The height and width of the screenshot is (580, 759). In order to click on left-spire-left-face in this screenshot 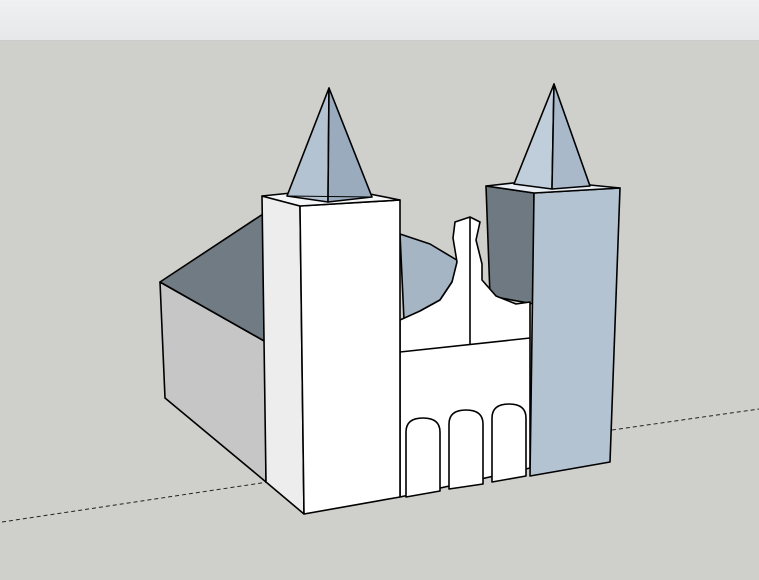, I will do `click(308, 145)`.